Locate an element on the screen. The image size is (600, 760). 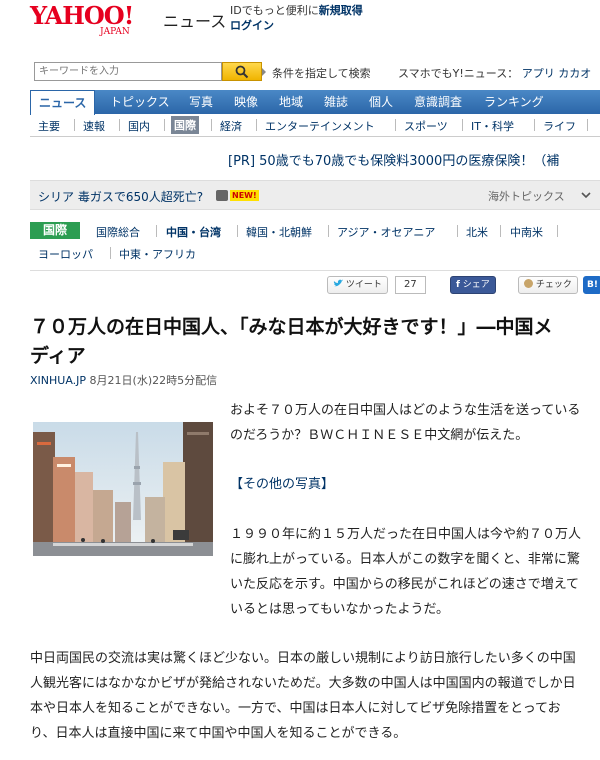
tweet-label: ツイート is located at coordinates (363, 285).